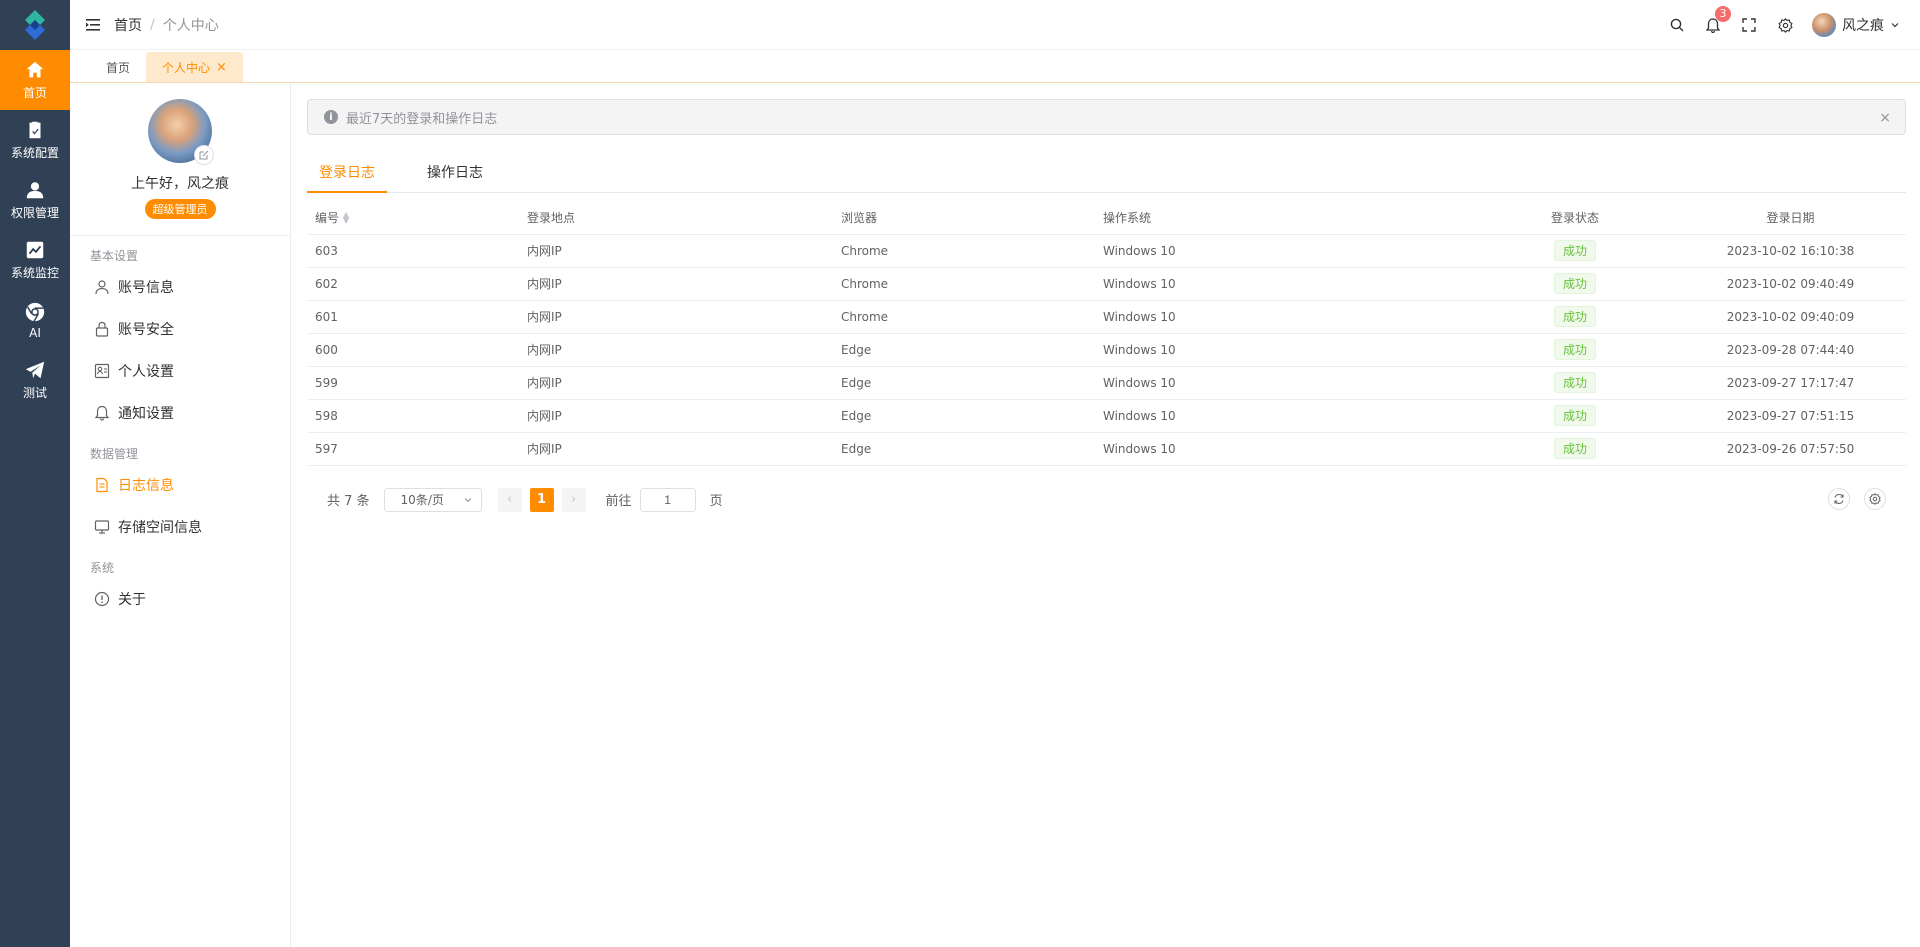 The height and width of the screenshot is (947, 1920). What do you see at coordinates (146, 414) in the screenshot?
I see `menu-label: 通知设置` at bounding box center [146, 414].